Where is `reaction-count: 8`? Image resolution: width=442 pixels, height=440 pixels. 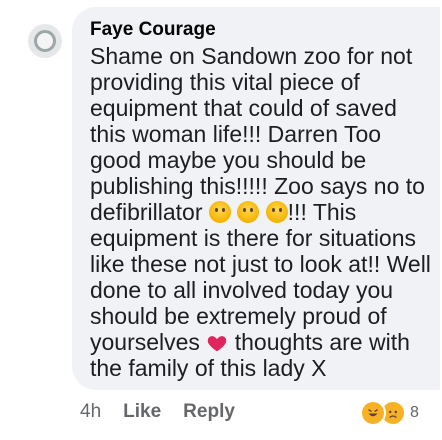 reaction-count: 8 is located at coordinates (414, 412).